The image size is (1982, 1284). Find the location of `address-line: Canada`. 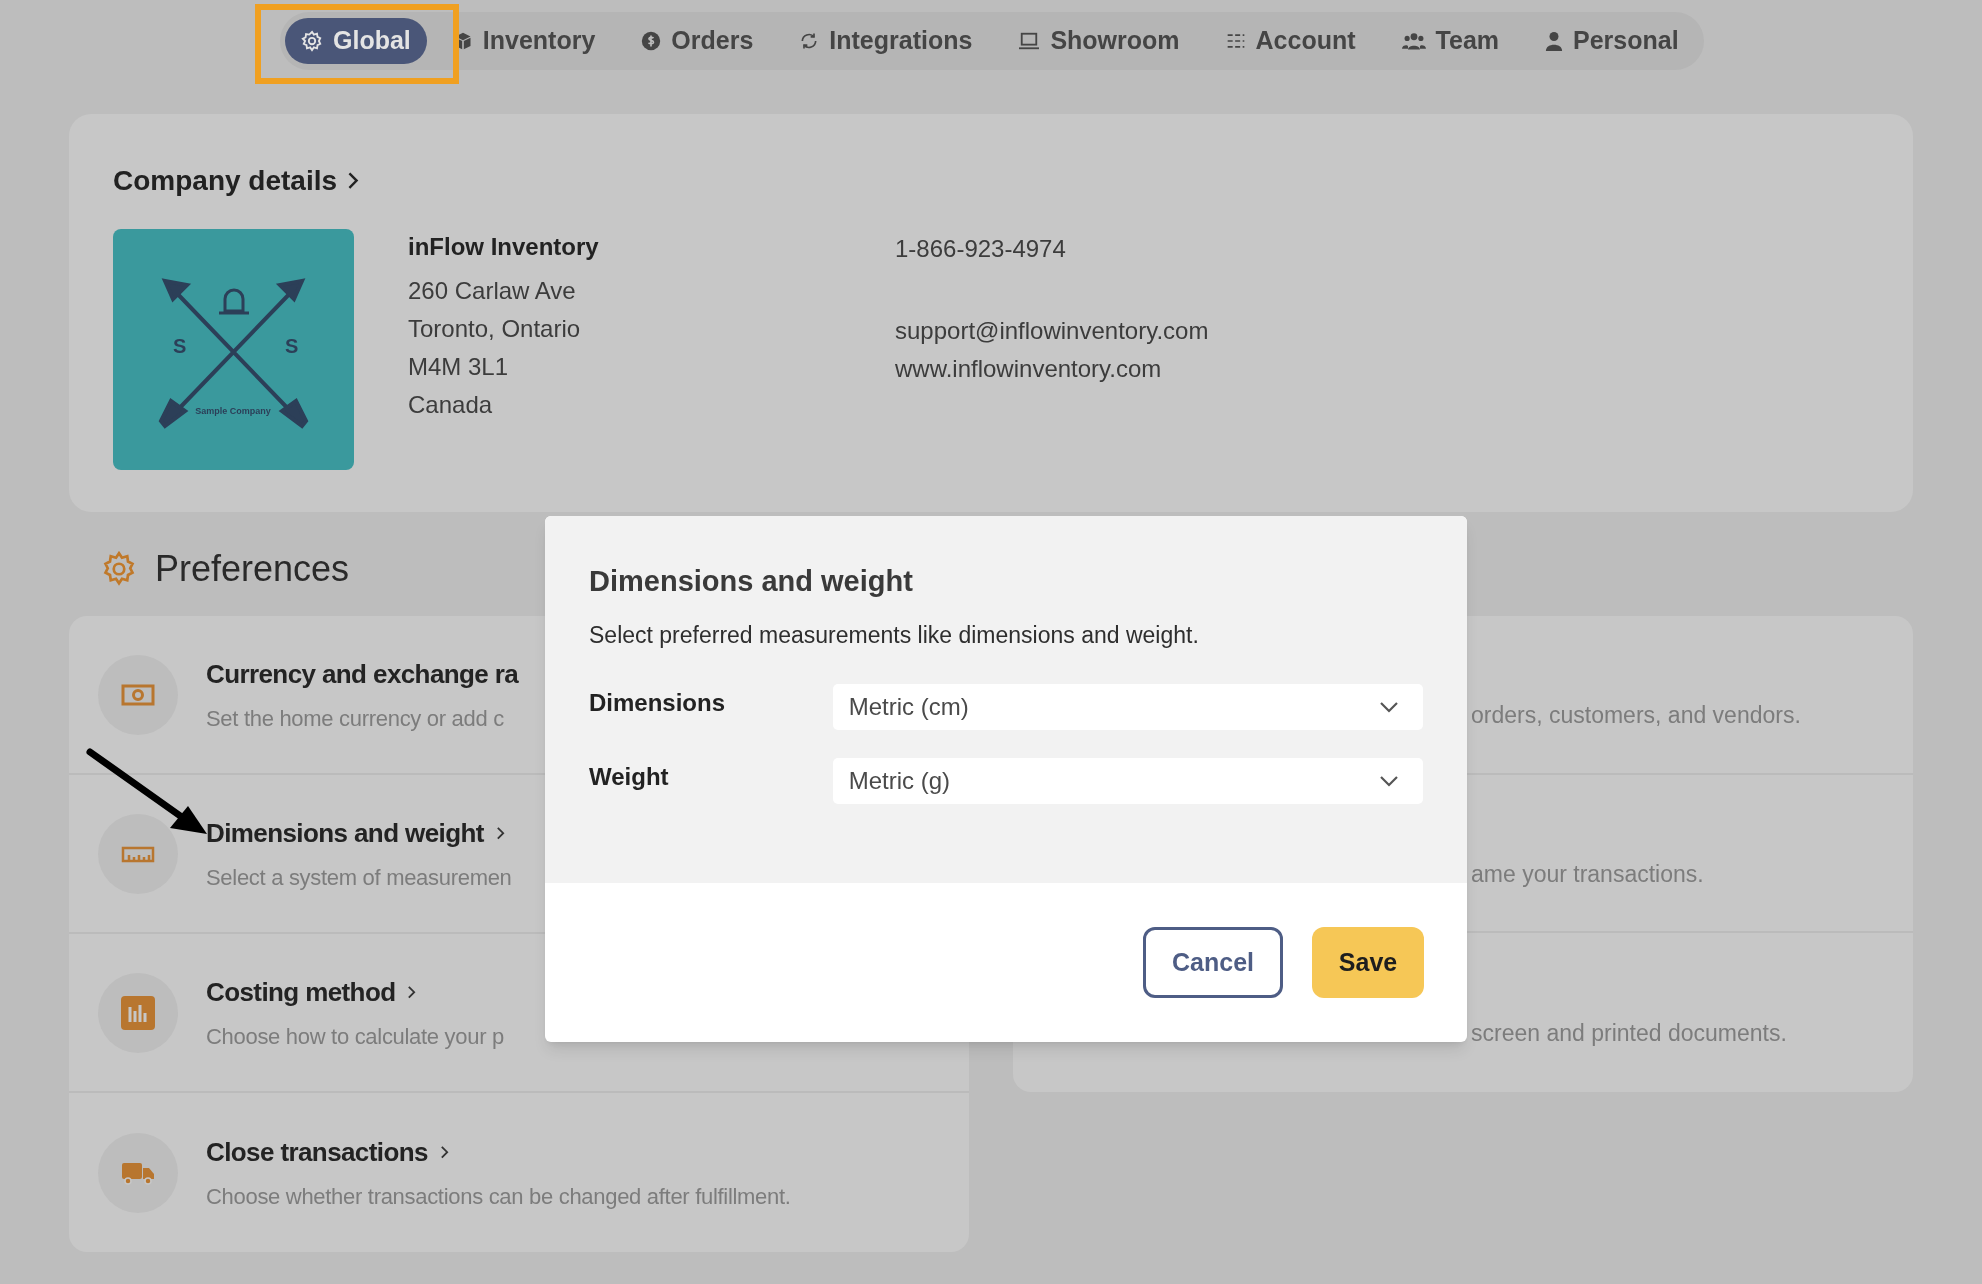

address-line: Canada is located at coordinates (451, 405).